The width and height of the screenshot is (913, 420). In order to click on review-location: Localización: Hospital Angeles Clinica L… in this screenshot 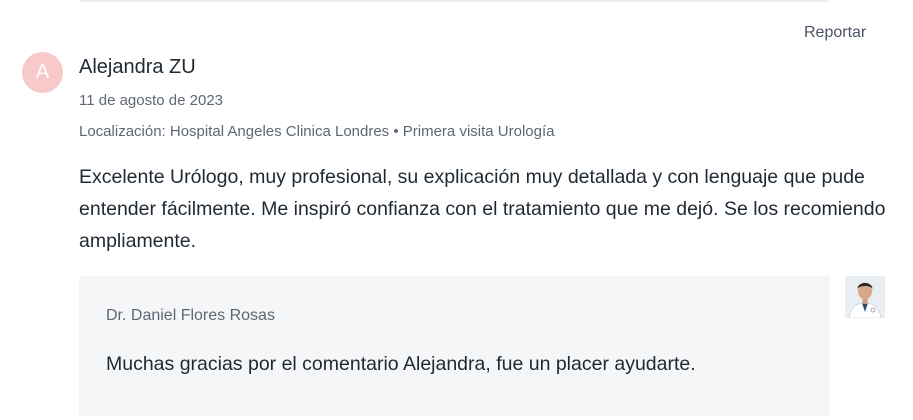, I will do `click(317, 131)`.